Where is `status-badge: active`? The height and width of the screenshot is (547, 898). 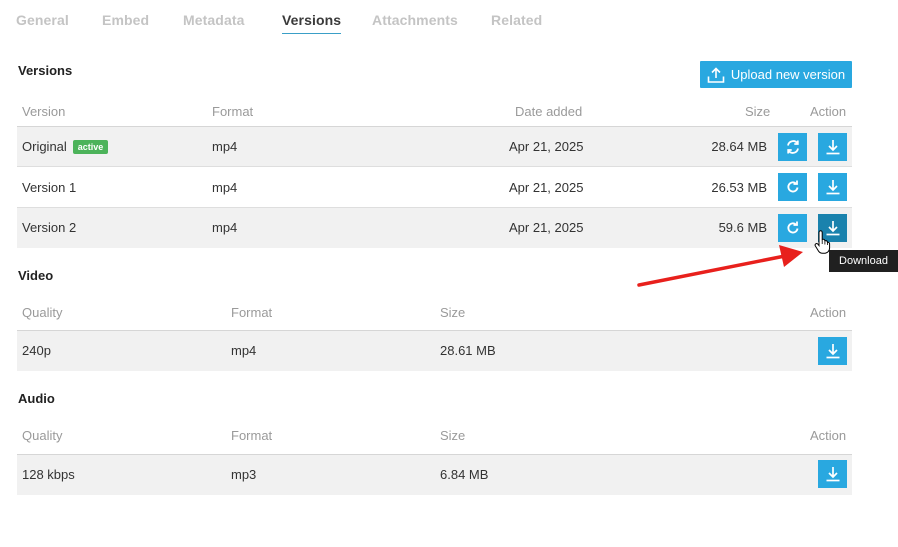 status-badge: active is located at coordinates (90, 146).